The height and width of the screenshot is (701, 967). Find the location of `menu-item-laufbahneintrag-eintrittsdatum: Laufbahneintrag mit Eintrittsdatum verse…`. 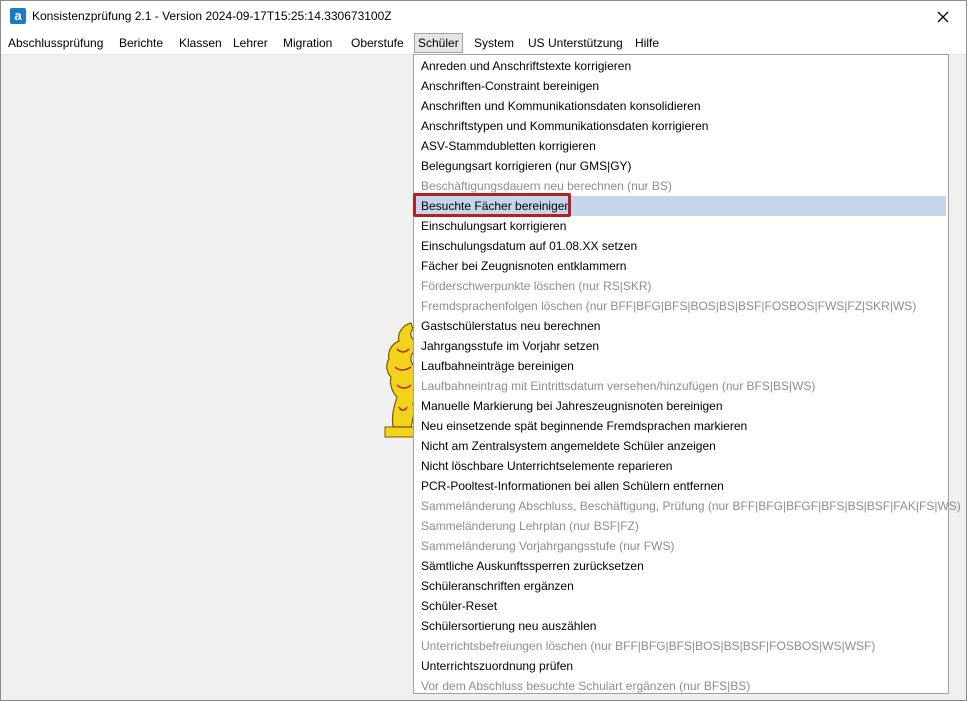

menu-item-laufbahneintrag-eintrittsdatum: Laufbahneintrag mit Eintrittsdatum verse… is located at coordinates (681, 386).